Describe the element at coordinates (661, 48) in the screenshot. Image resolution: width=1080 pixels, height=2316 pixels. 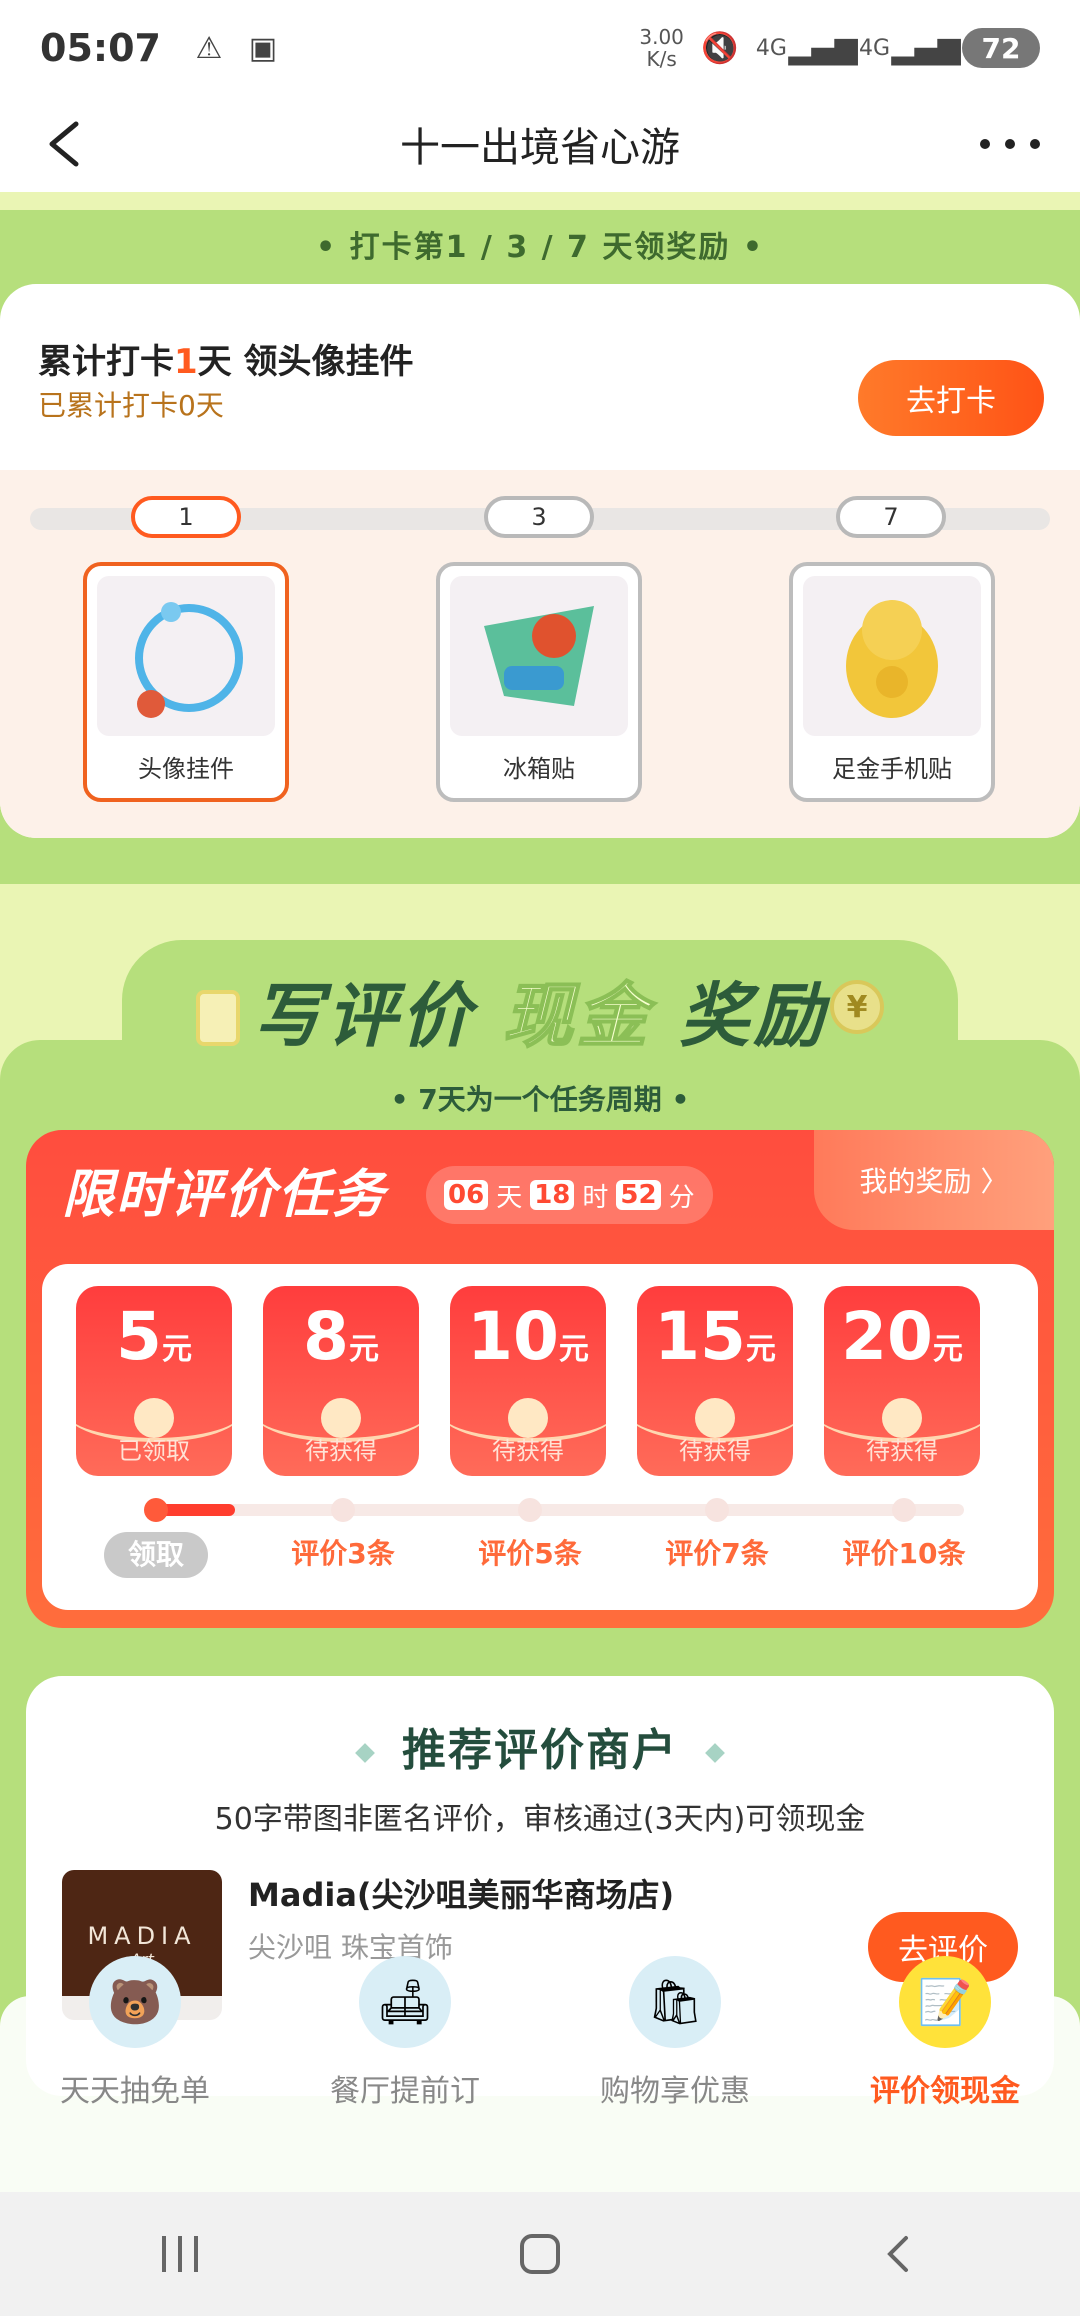
I see `network-speed: 3.00 K/s` at that location.